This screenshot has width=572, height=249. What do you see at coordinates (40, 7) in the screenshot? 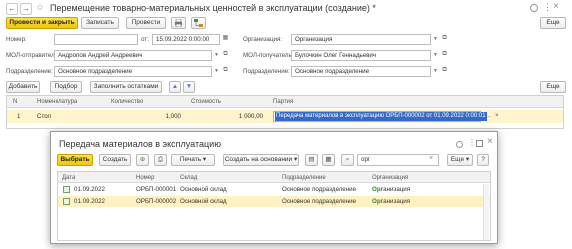
I see `favorite-star-icon: ☆` at bounding box center [40, 7].